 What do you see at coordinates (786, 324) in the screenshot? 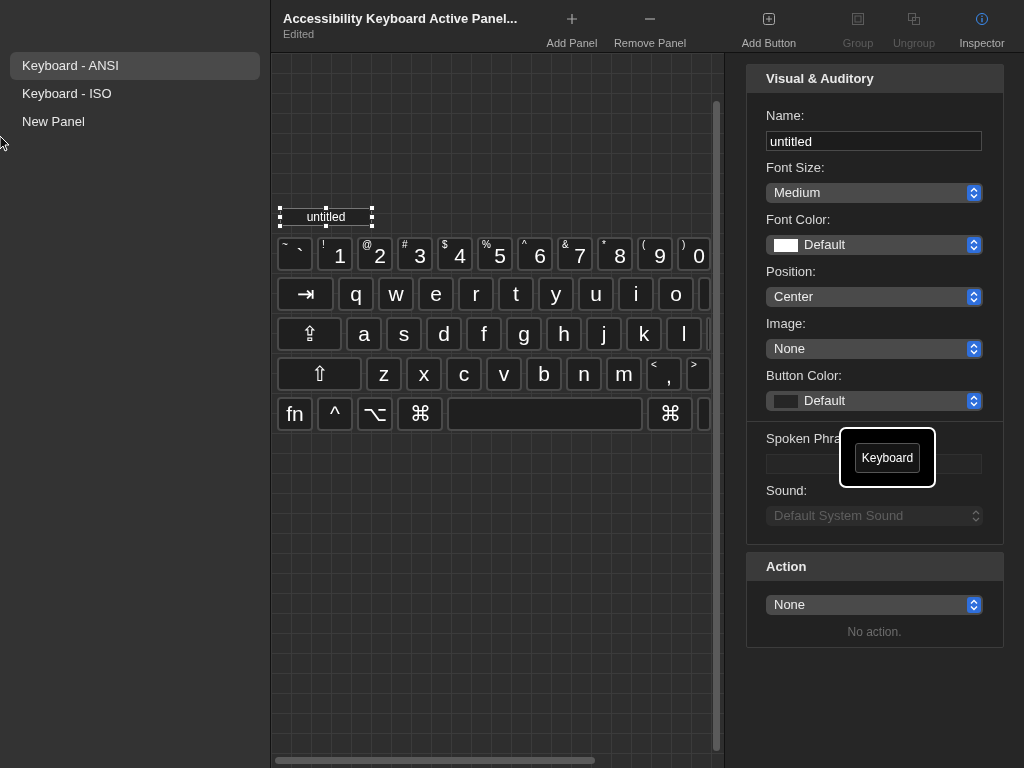
I see `field-label: Image:` at bounding box center [786, 324].